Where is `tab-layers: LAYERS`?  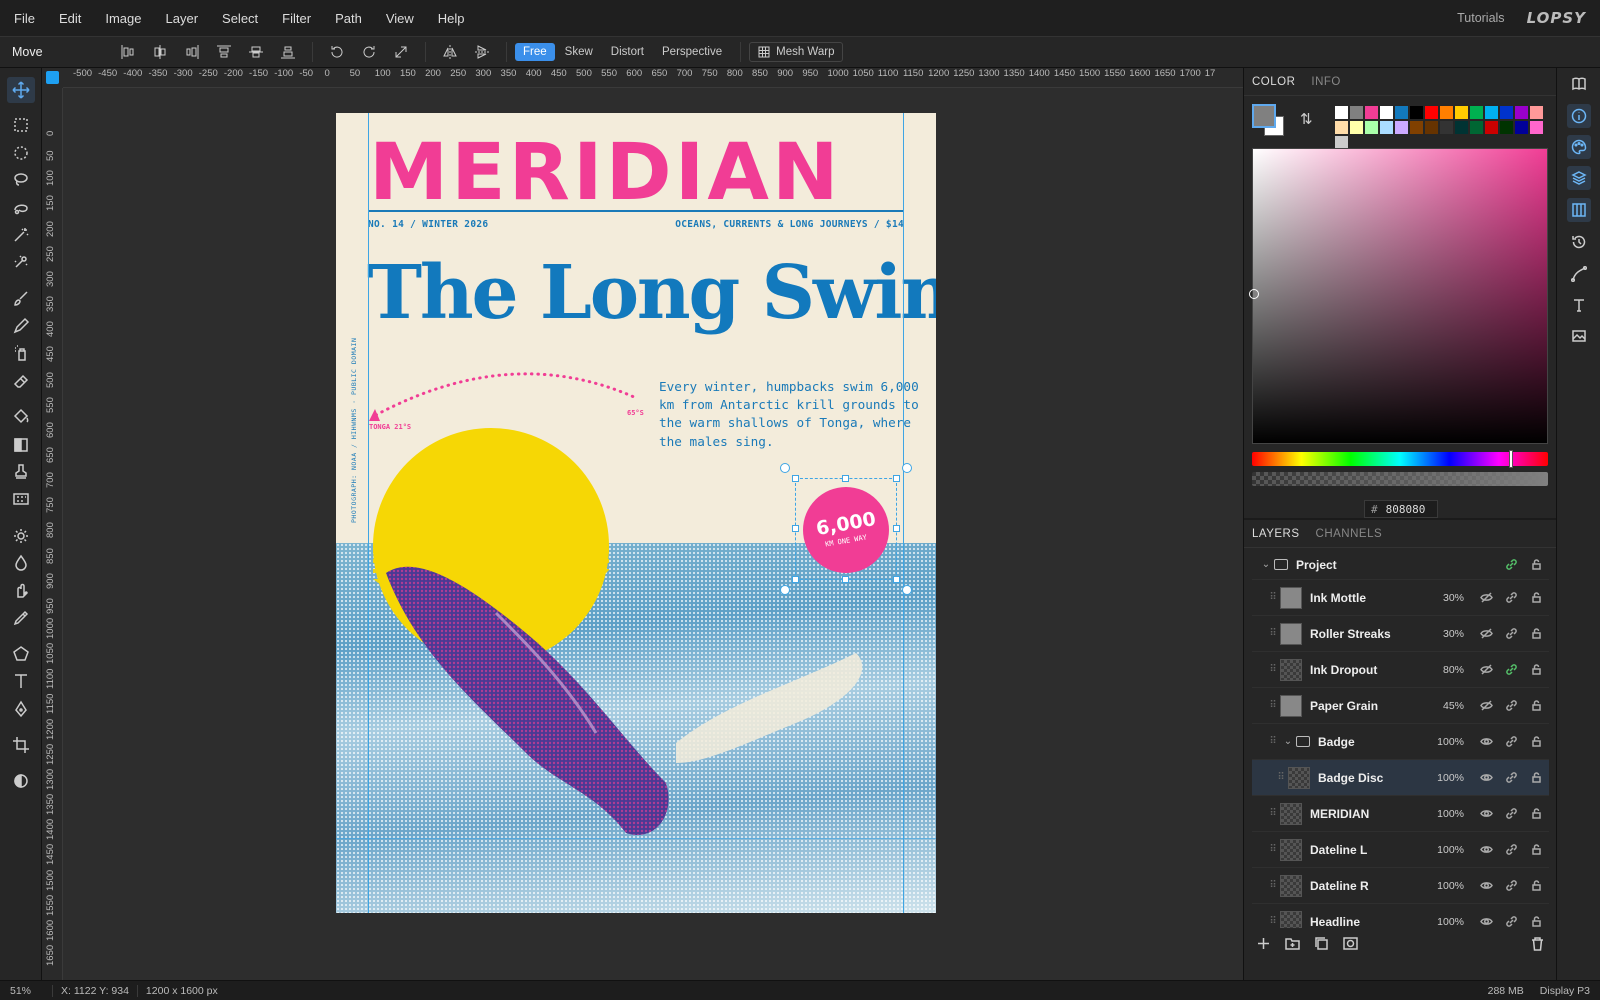
tab-layers: LAYERS is located at coordinates (1276, 534).